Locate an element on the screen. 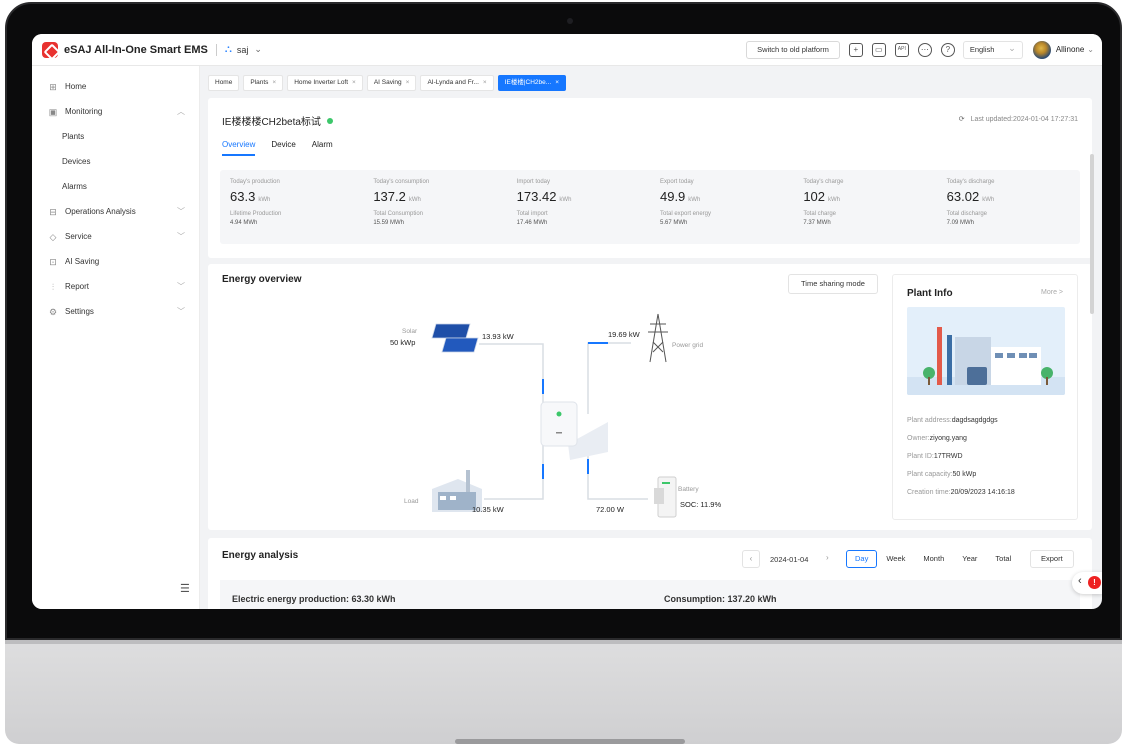 The height and width of the screenshot is (744, 1127). monitor-icon: ▣ is located at coordinates (53, 111).